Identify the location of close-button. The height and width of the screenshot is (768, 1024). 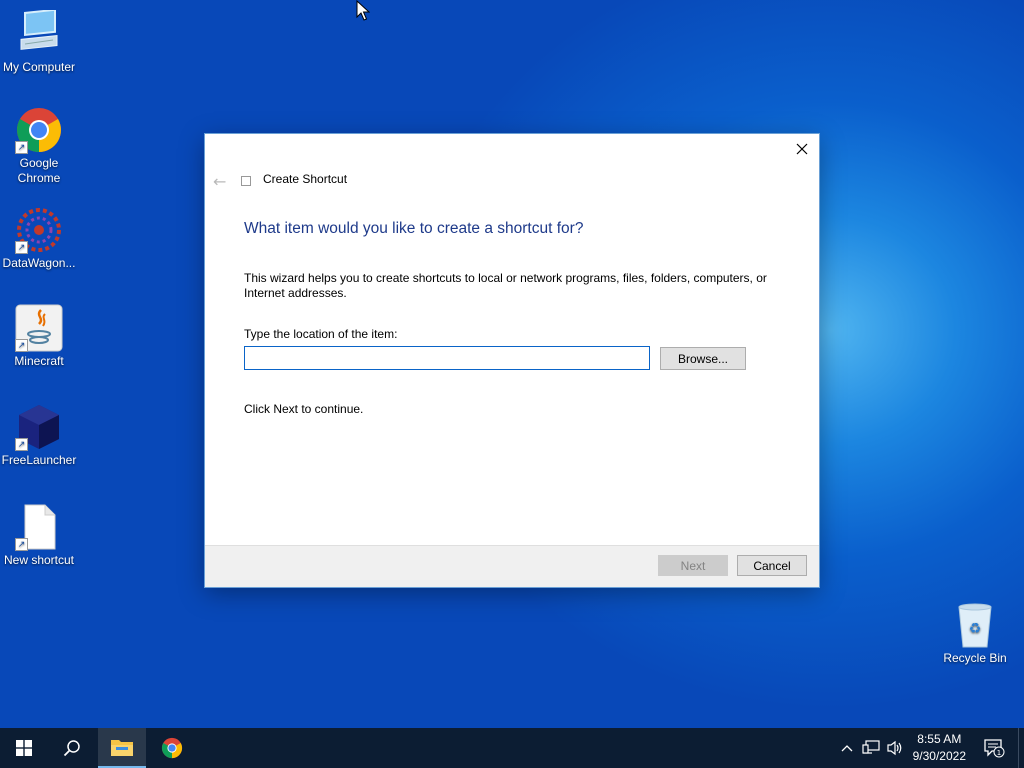
(802, 149).